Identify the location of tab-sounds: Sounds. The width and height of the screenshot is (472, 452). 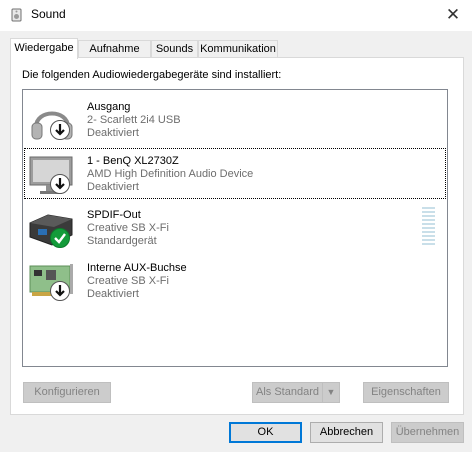
(174, 49).